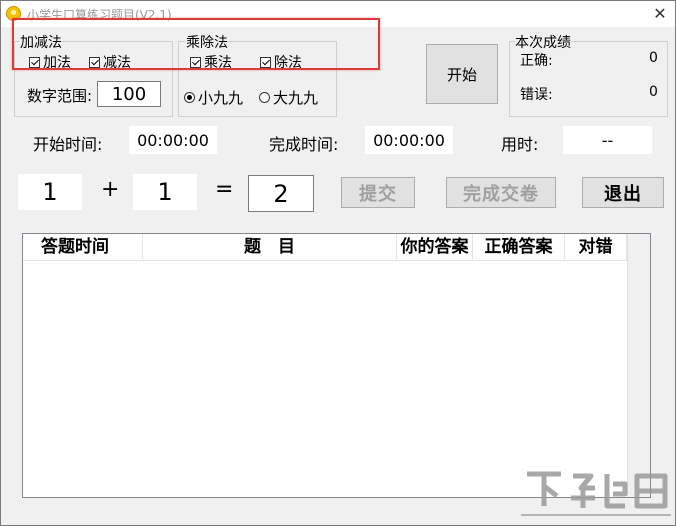  Describe the element at coordinates (129, 94) in the screenshot. I see `range-input: 100` at that location.